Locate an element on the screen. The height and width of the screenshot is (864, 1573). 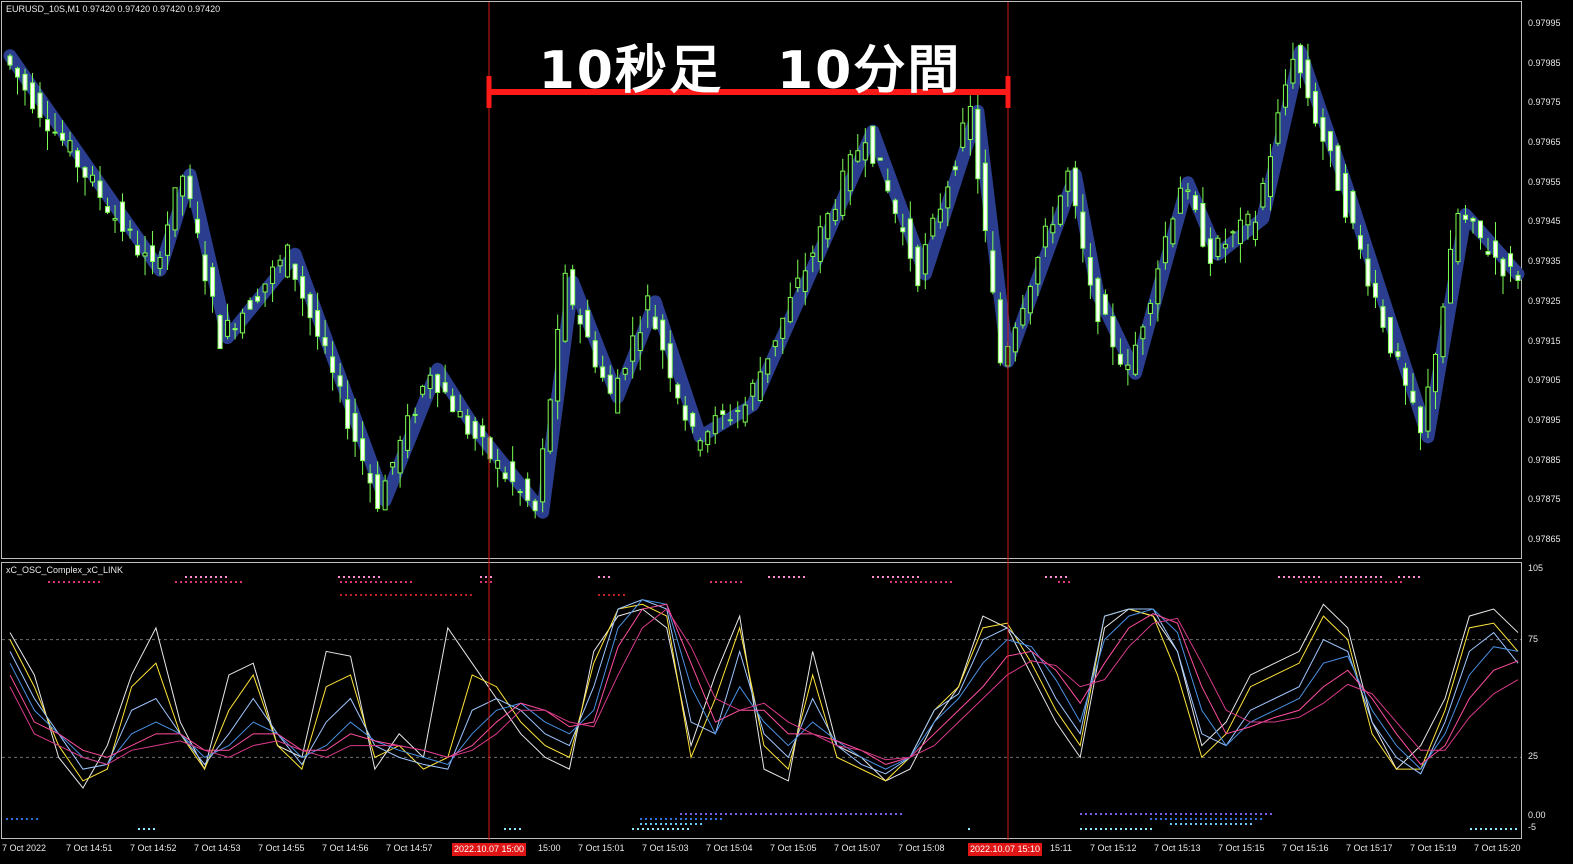
time-tick-label: 7 Oct 15:12 is located at coordinates (1113, 848).